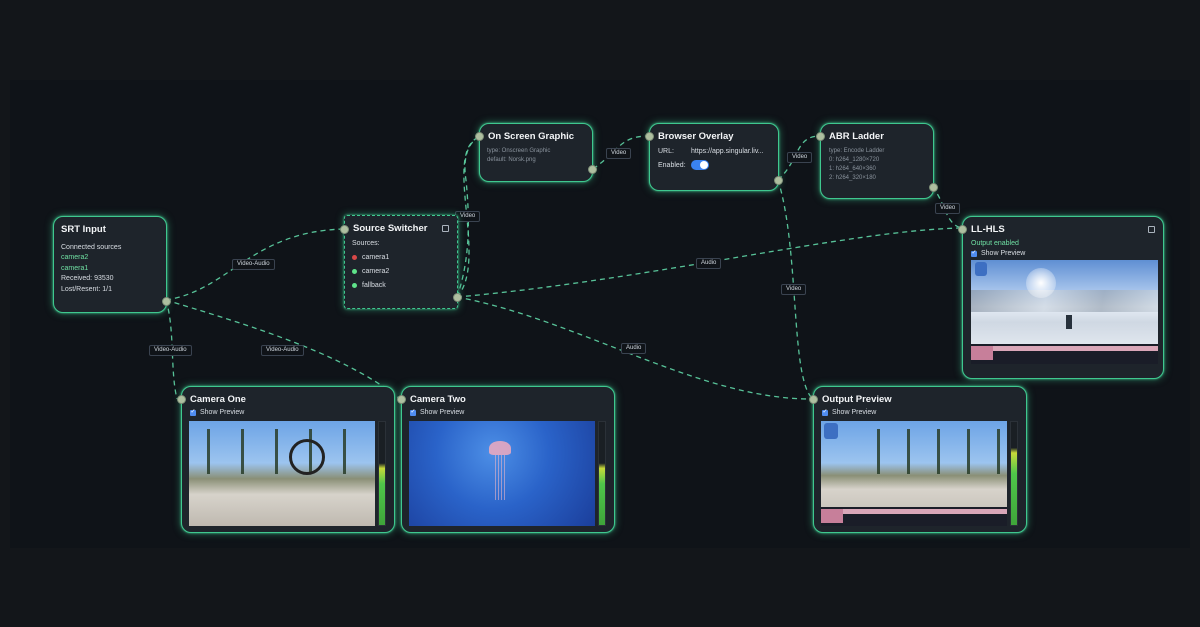 Image resolution: width=1200 pixels, height=627 pixels. What do you see at coordinates (700, 165) in the screenshot?
I see `enabled-toggle` at bounding box center [700, 165].